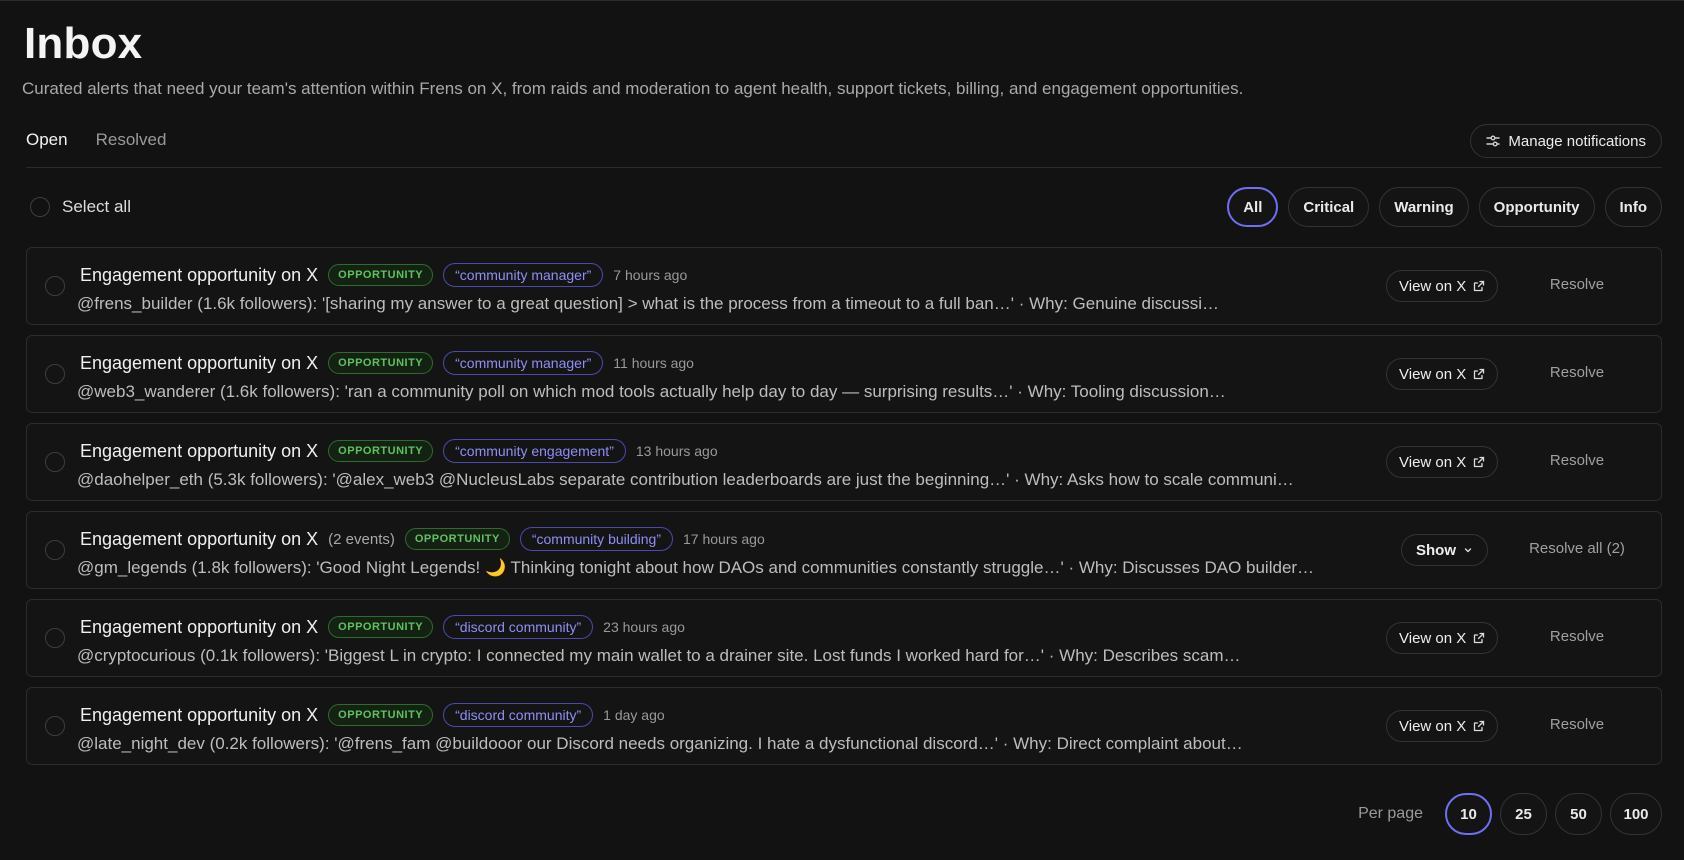  I want to click on alert-timestamp: 13 hours ago, so click(676, 451).